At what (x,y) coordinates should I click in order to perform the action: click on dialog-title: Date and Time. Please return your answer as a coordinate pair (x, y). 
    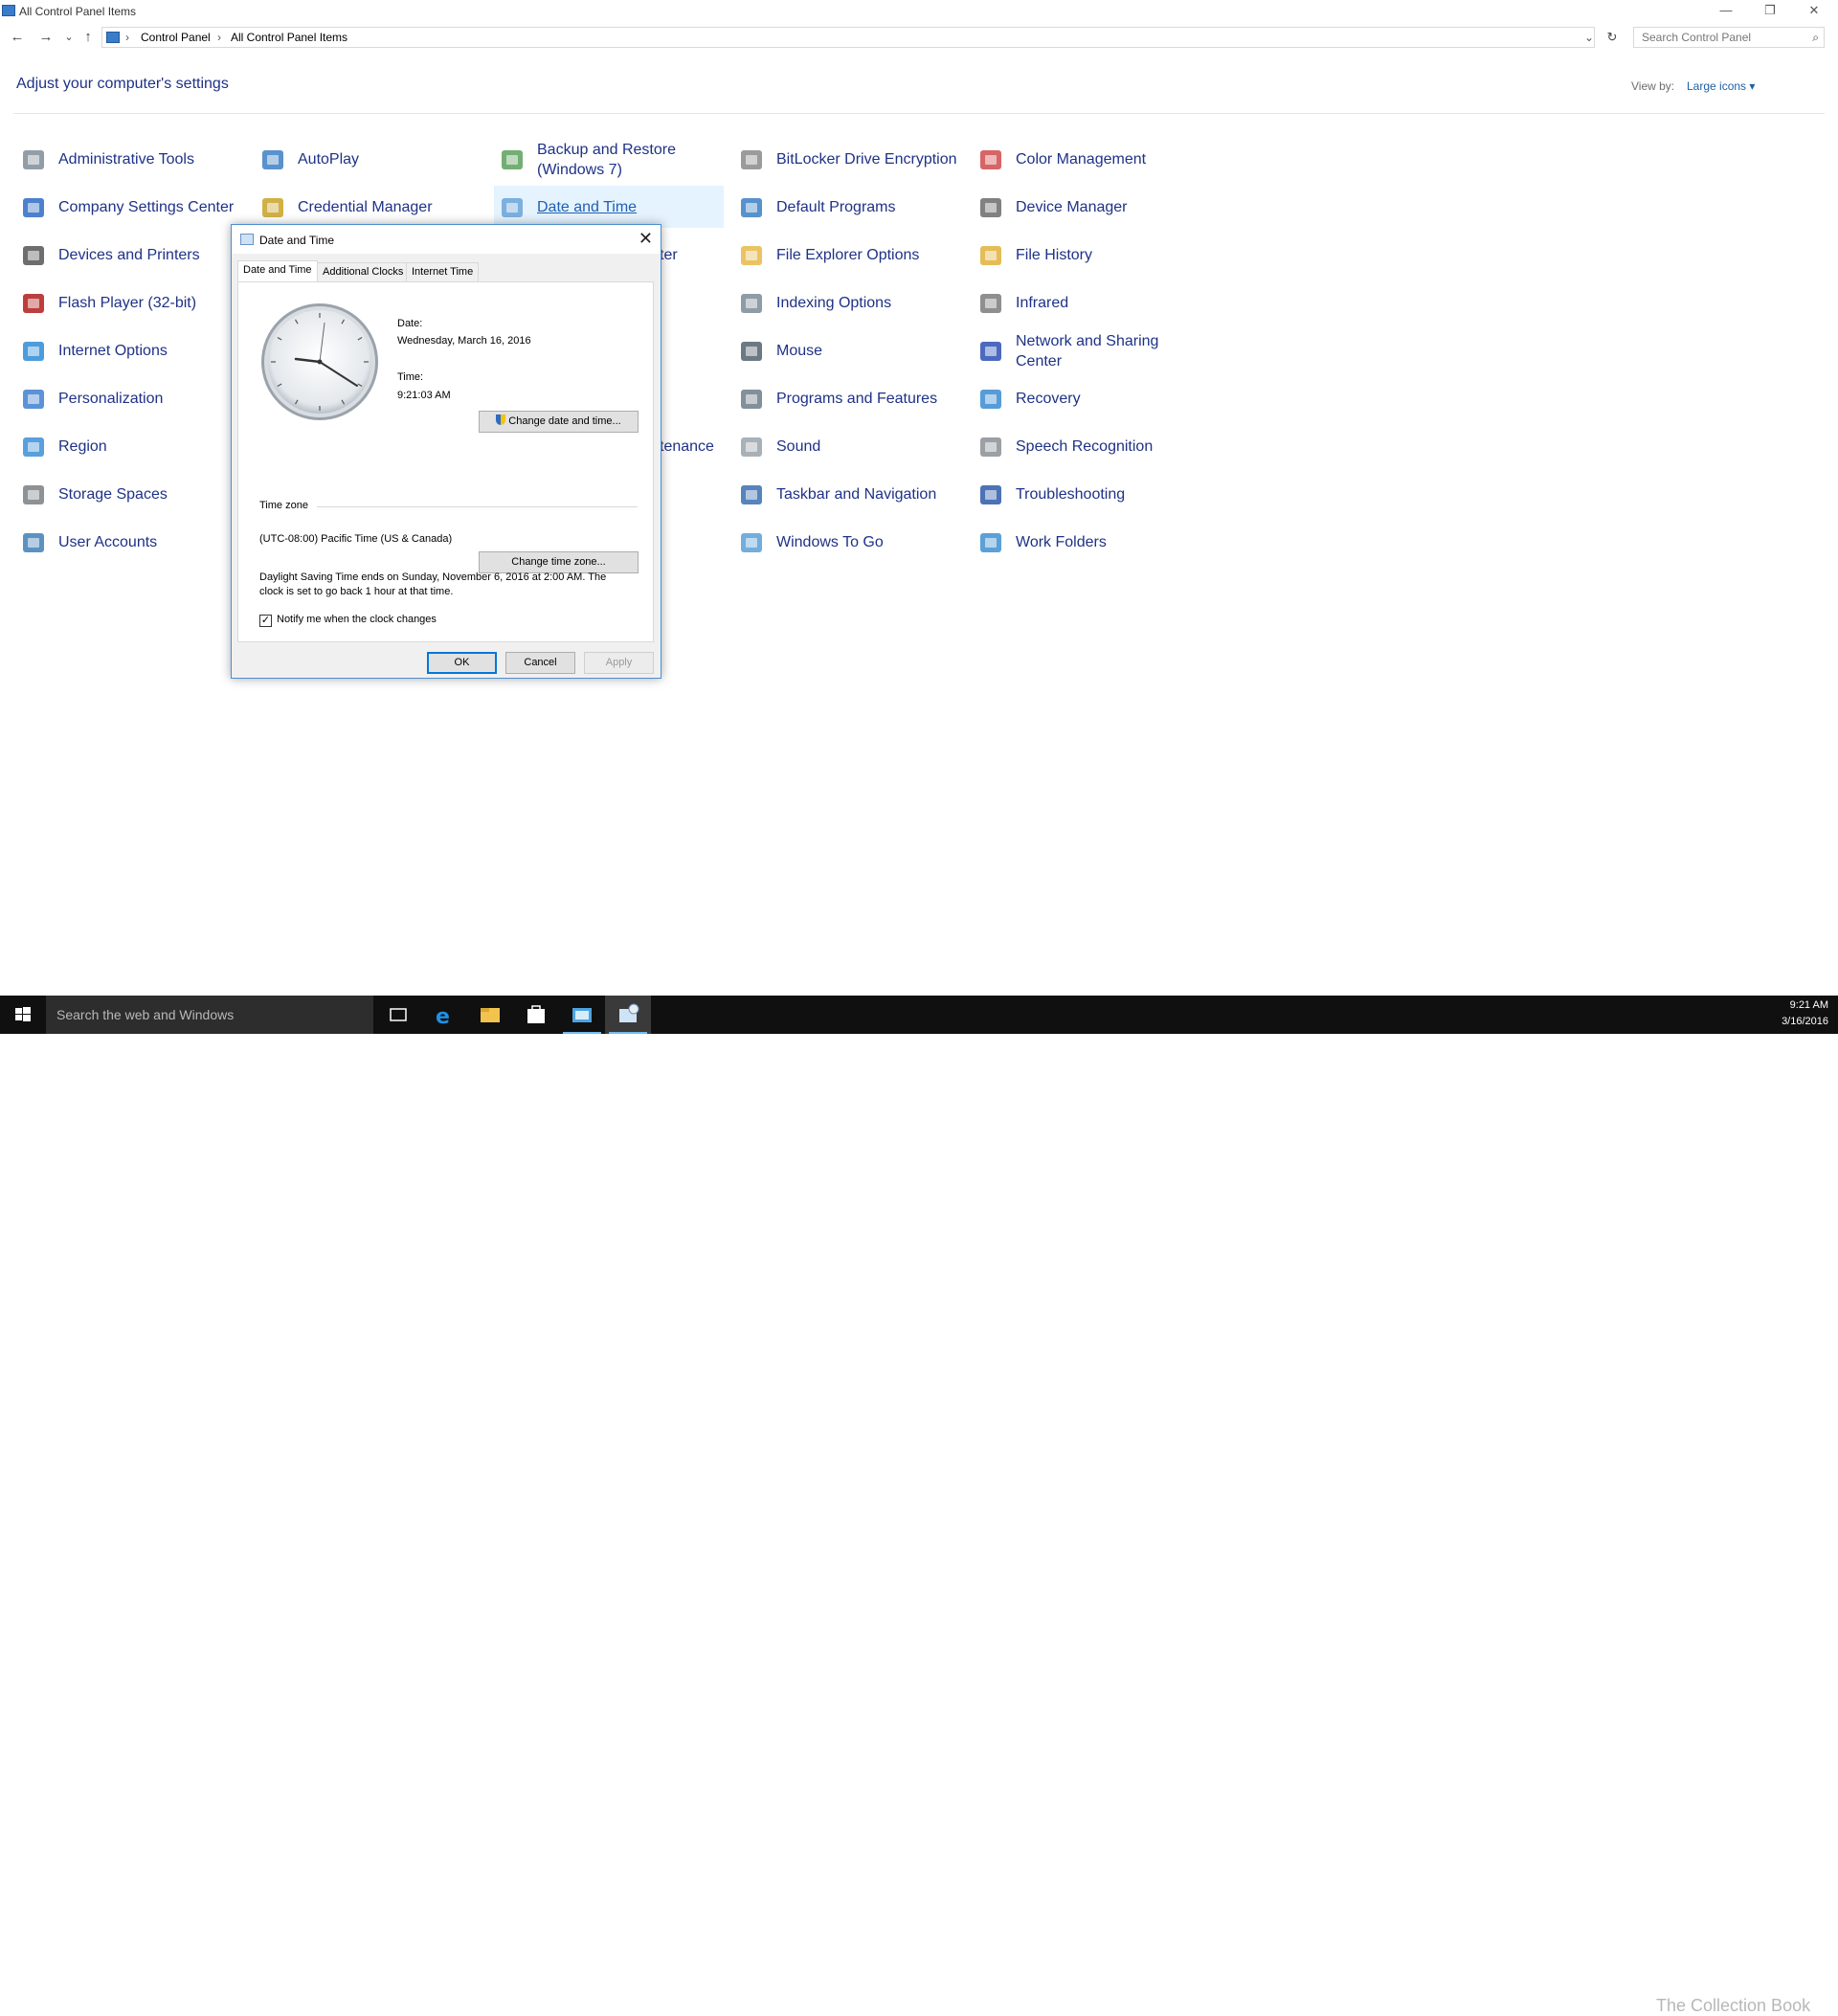
    Looking at the image, I should click on (297, 241).